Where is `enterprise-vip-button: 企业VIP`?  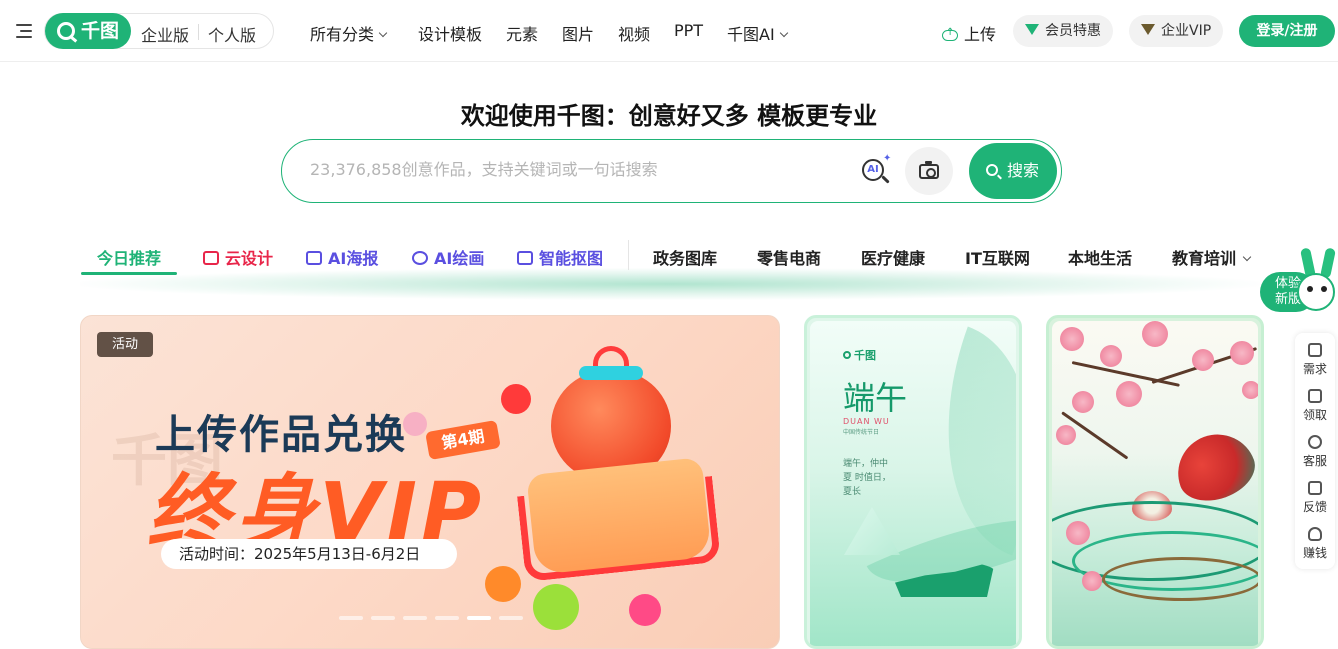 enterprise-vip-button: 企业VIP is located at coordinates (1176, 31).